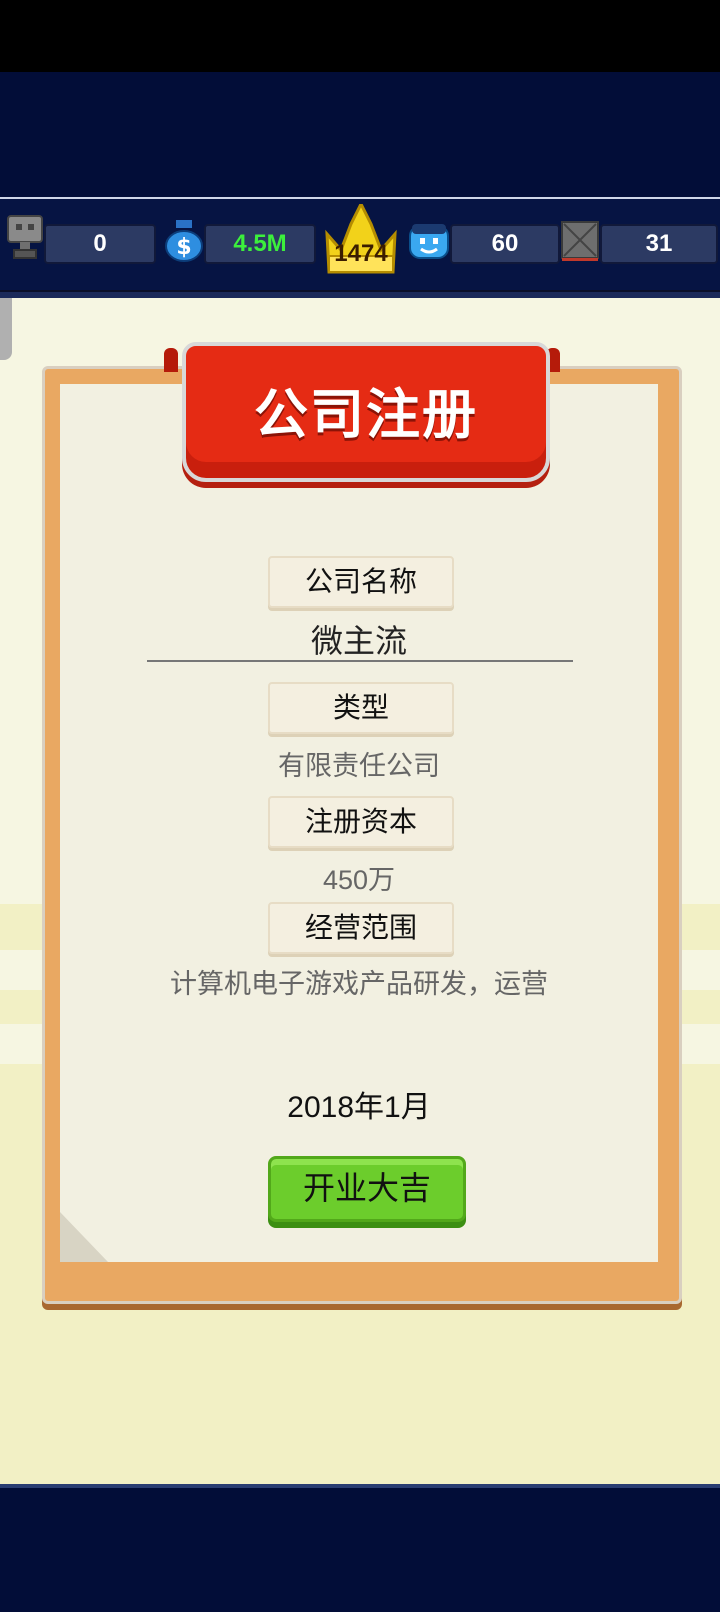 Image resolution: width=720 pixels, height=1612 pixels. I want to click on type-label: 类型, so click(361, 708).